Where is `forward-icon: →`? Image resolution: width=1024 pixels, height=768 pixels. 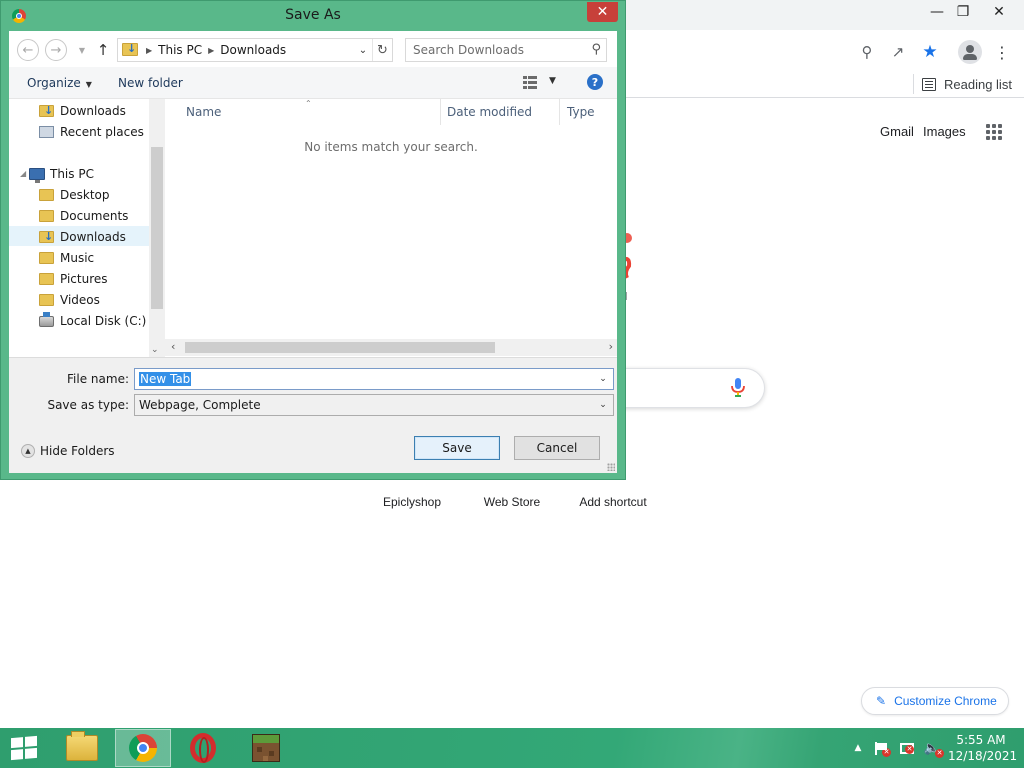 forward-icon: → is located at coordinates (56, 50).